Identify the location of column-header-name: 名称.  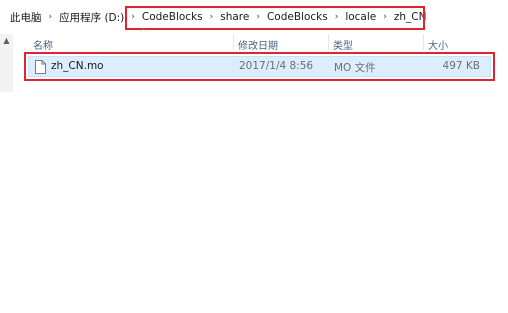
(43, 44).